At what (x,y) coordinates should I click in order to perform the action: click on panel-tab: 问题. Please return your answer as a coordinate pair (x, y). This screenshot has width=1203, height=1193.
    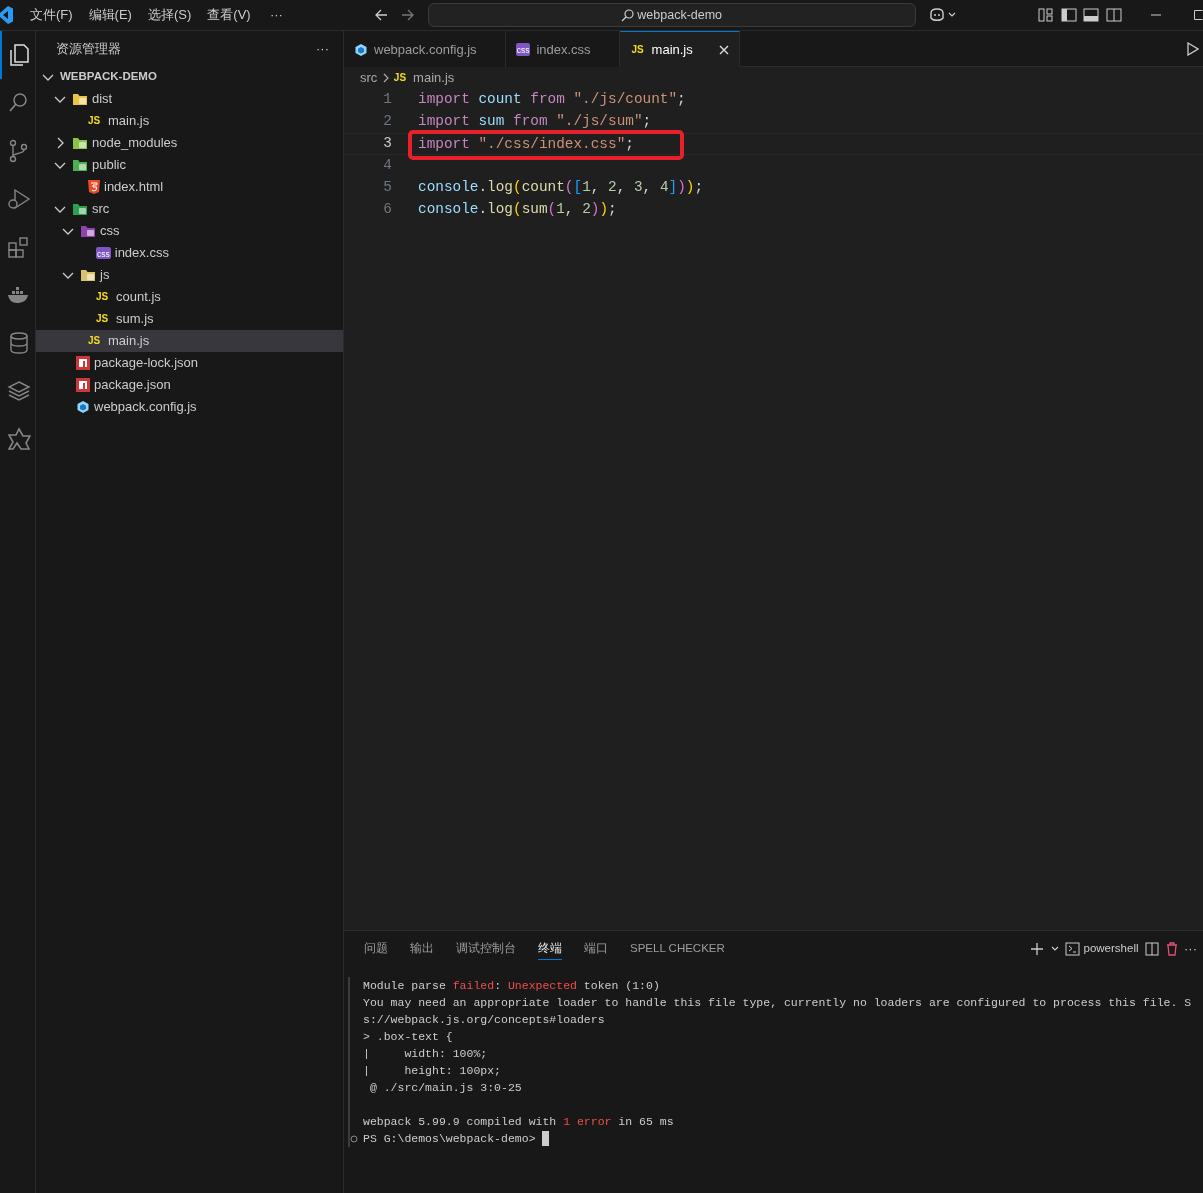
    Looking at the image, I should click on (376, 949).